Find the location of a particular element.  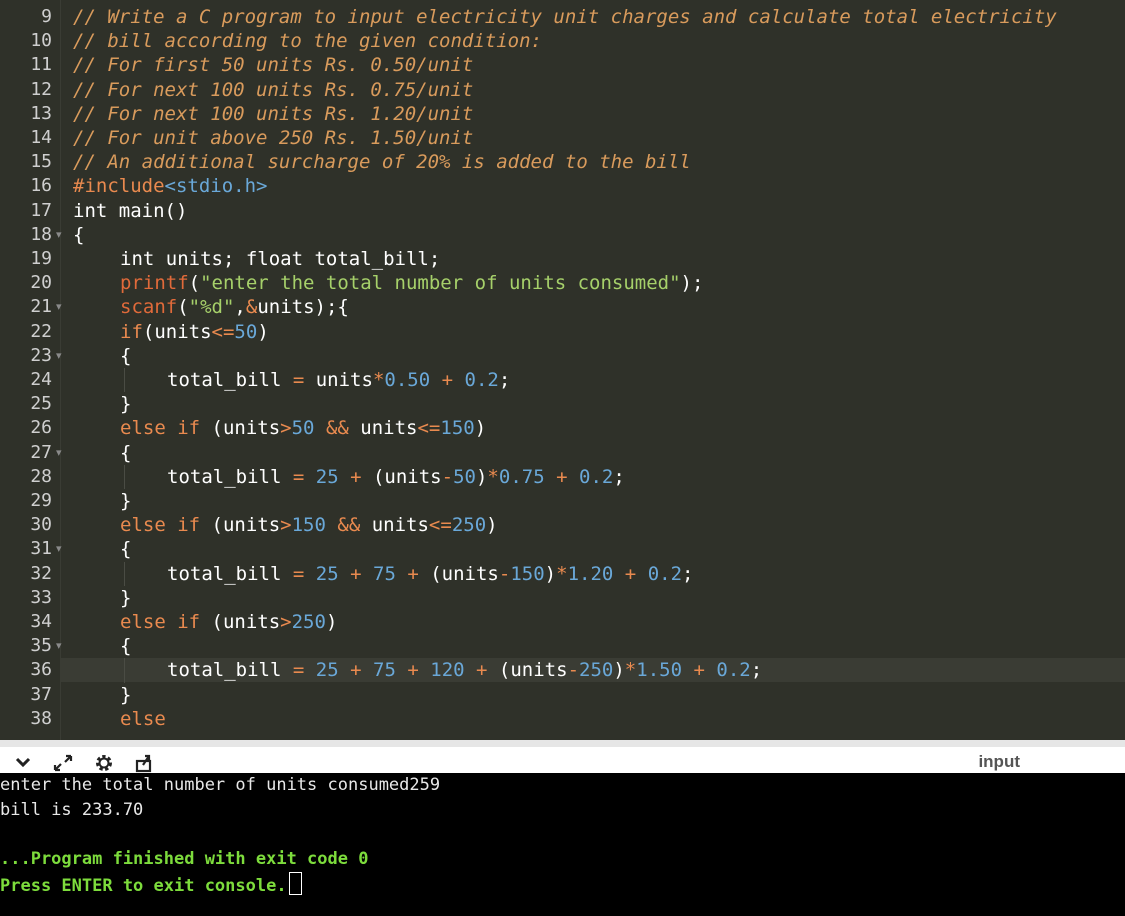

code-token-plain: int main() is located at coordinates (130, 210).